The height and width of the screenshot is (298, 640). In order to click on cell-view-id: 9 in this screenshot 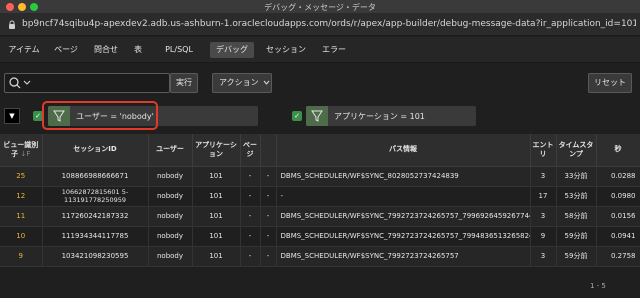, I will do `click(21, 256)`.